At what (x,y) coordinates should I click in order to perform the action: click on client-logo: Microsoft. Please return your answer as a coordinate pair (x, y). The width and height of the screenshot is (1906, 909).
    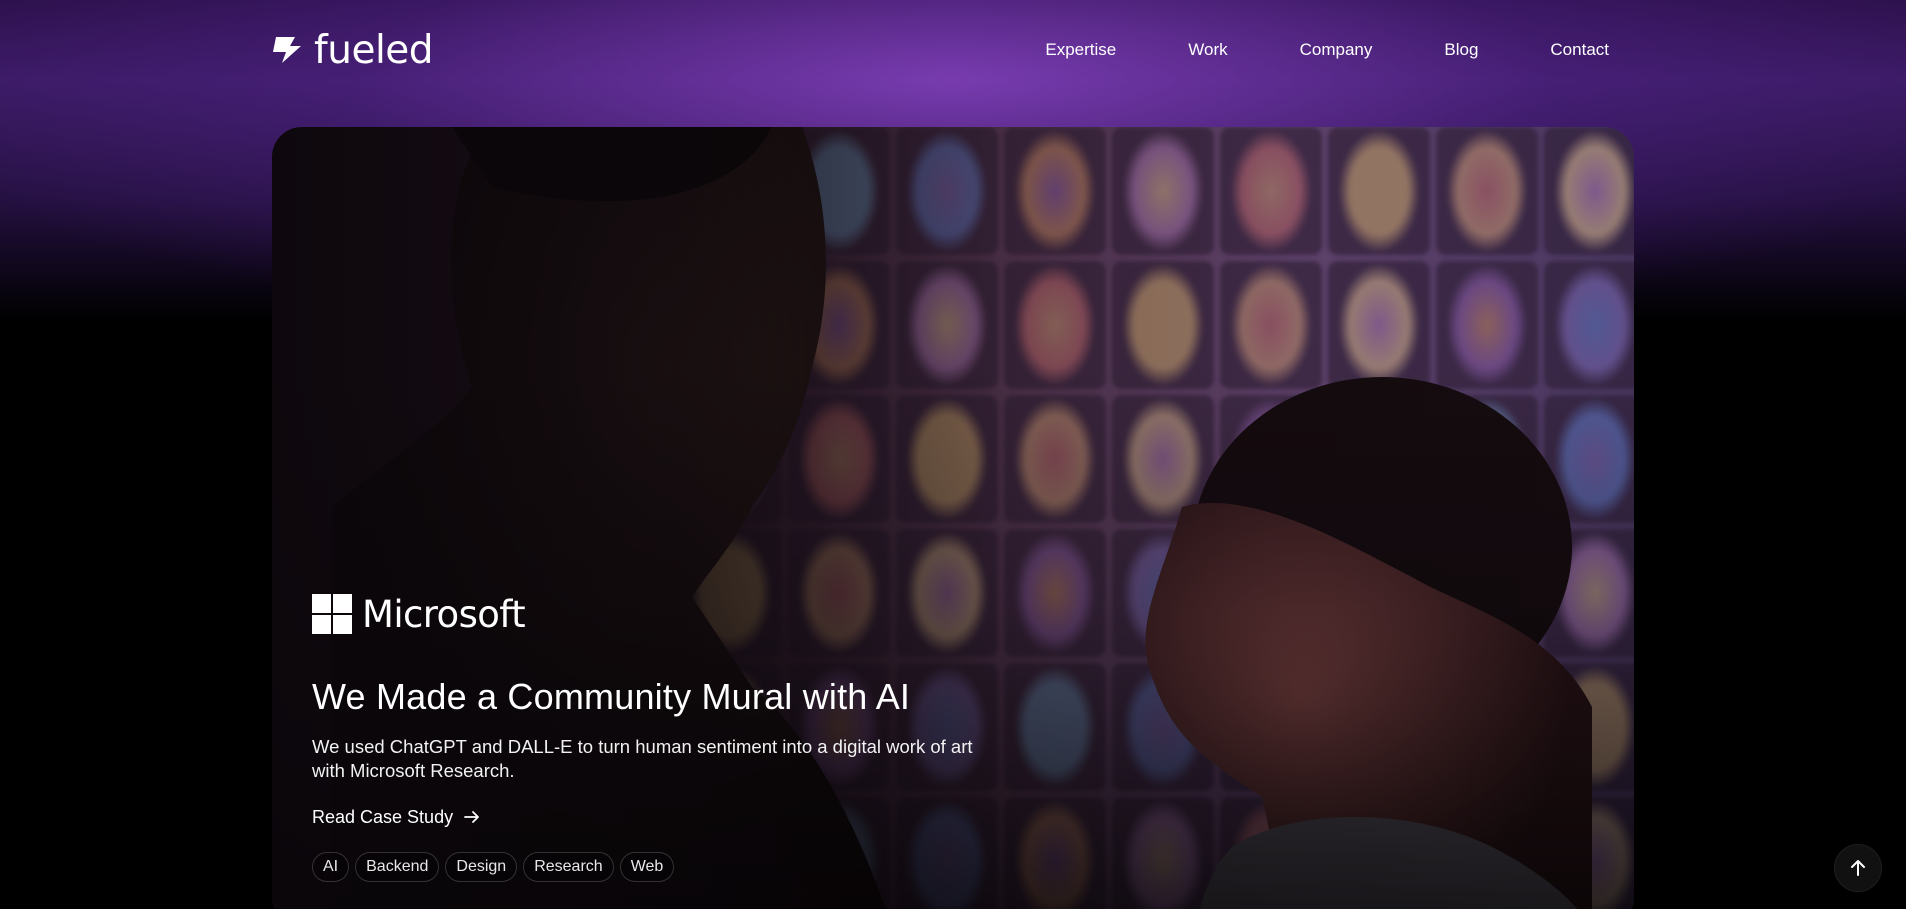
    Looking at the image, I should click on (662, 614).